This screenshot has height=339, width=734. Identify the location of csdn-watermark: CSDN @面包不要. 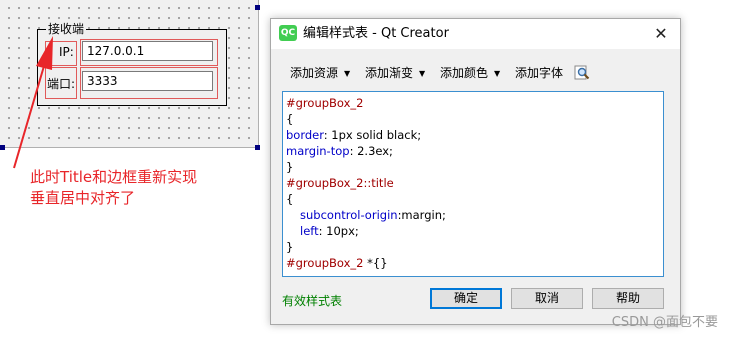
(664, 322).